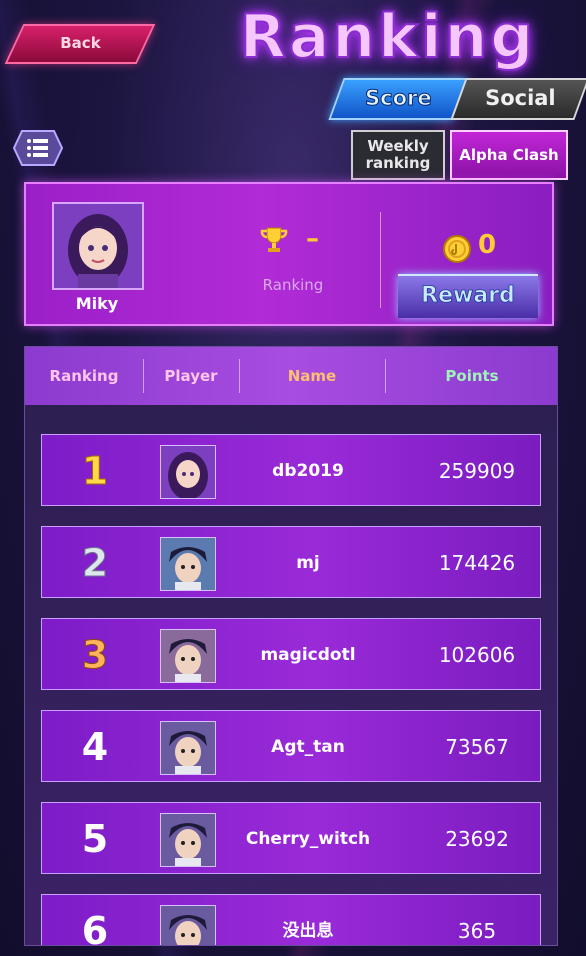 The width and height of the screenshot is (586, 956). What do you see at coordinates (477, 747) in the screenshot?
I see `row-points: 73567` at bounding box center [477, 747].